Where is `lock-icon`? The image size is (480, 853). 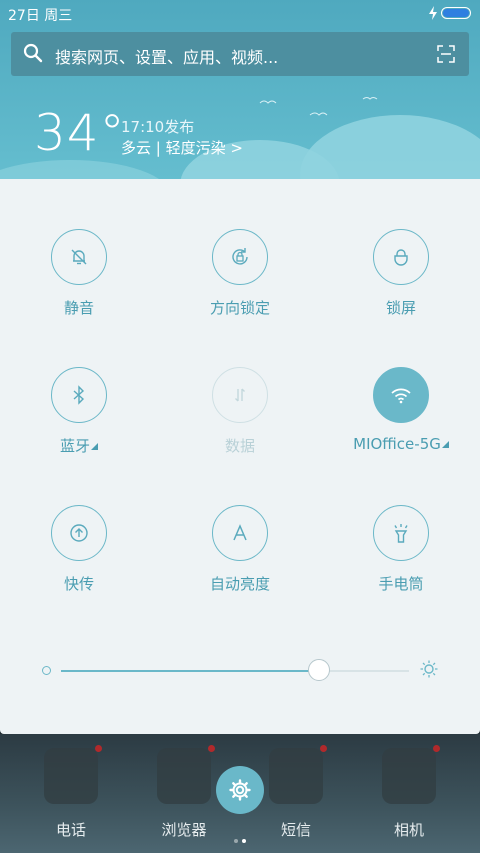
lock-icon is located at coordinates (401, 257).